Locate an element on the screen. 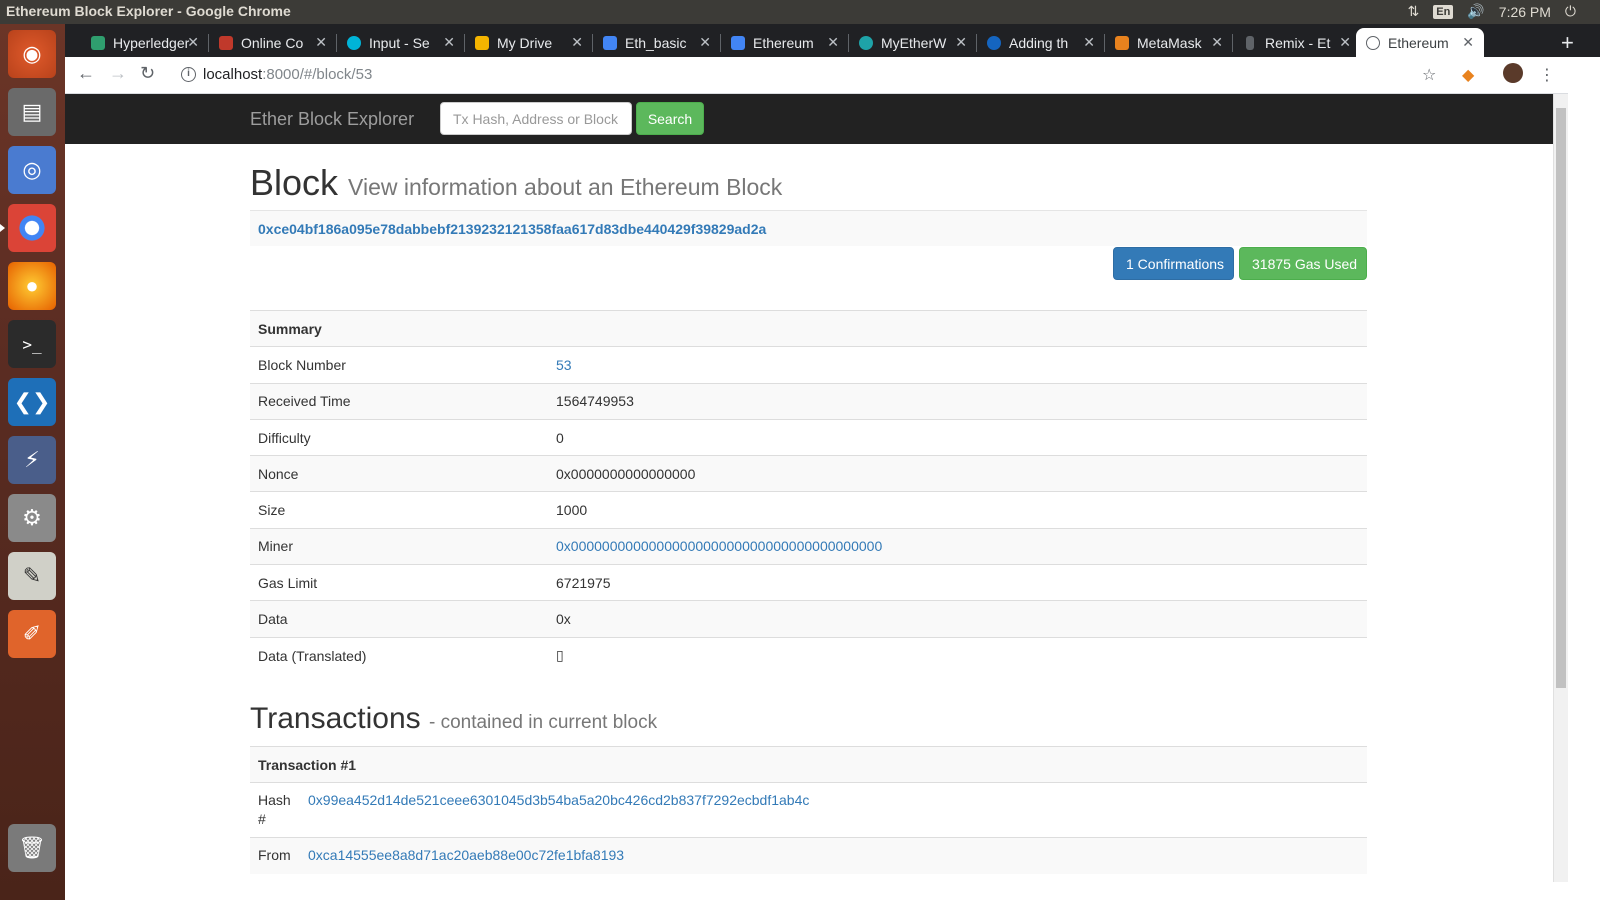 This screenshot has height=900, width=1600. remote-desktop-icon: ⚡ is located at coordinates (32, 460).